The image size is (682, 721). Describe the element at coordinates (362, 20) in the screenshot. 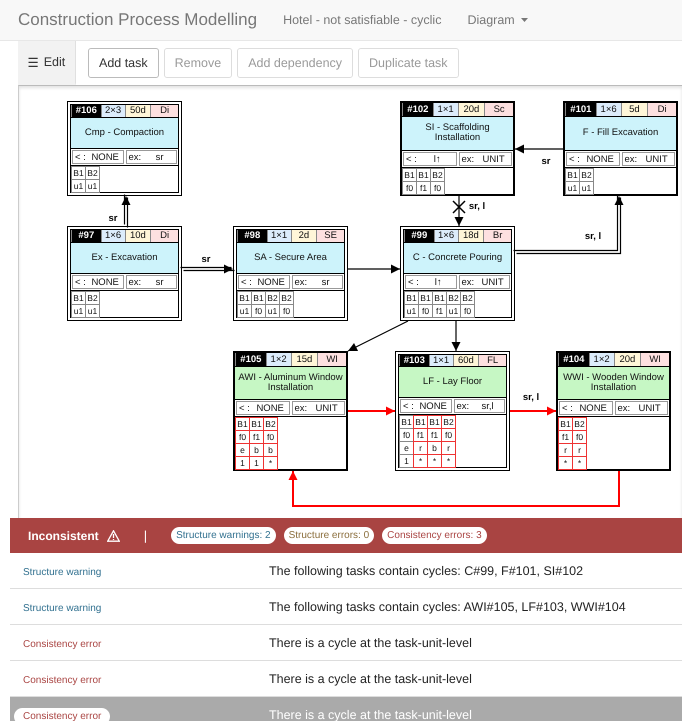

I see `project-name: Hotel - not satisfiable - cyclic` at that location.